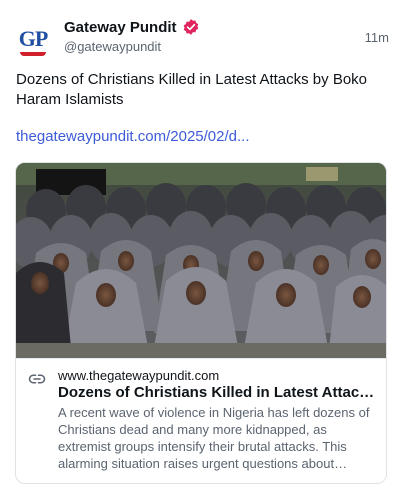  I want to click on author-name-row: Gateway Pundit, so click(132, 27).